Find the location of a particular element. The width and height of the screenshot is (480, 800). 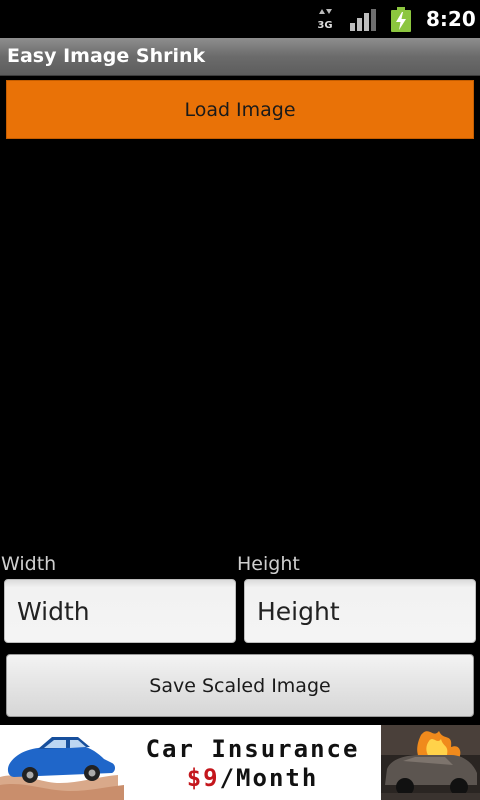

app-title: Easy Image Shrink is located at coordinates (106, 56).